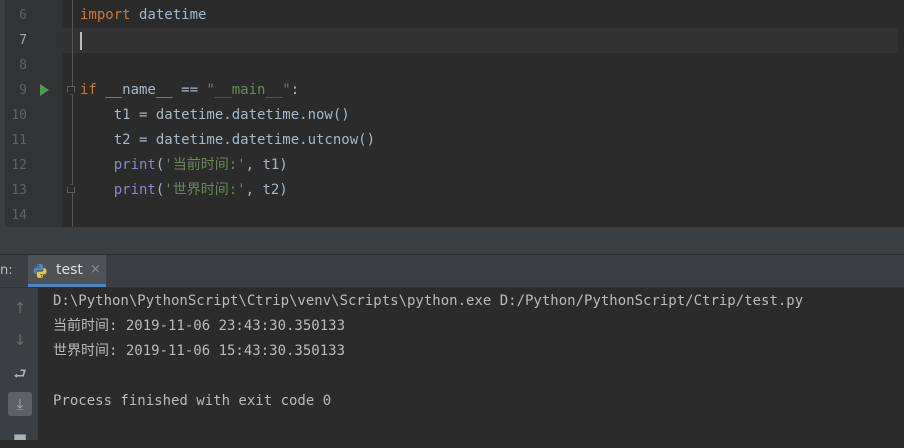 The image size is (904, 448). What do you see at coordinates (19, 190) in the screenshot?
I see `line-number: 13` at bounding box center [19, 190].